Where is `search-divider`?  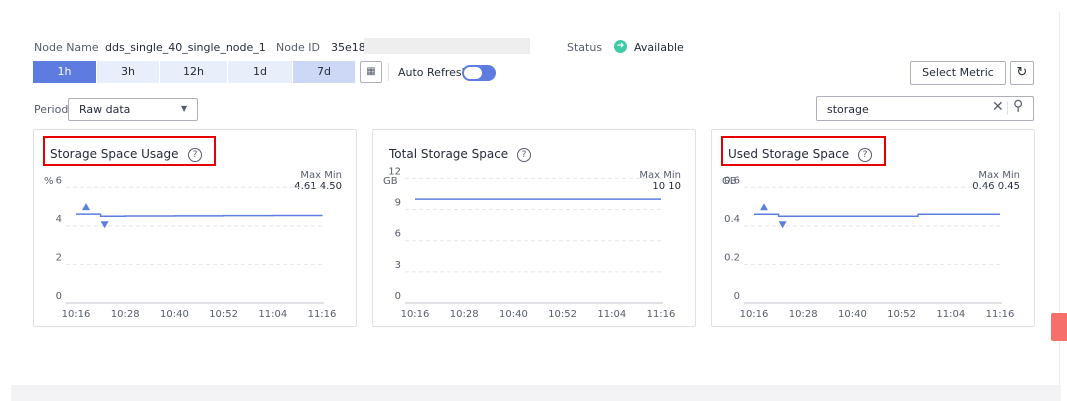 search-divider is located at coordinates (1007, 108).